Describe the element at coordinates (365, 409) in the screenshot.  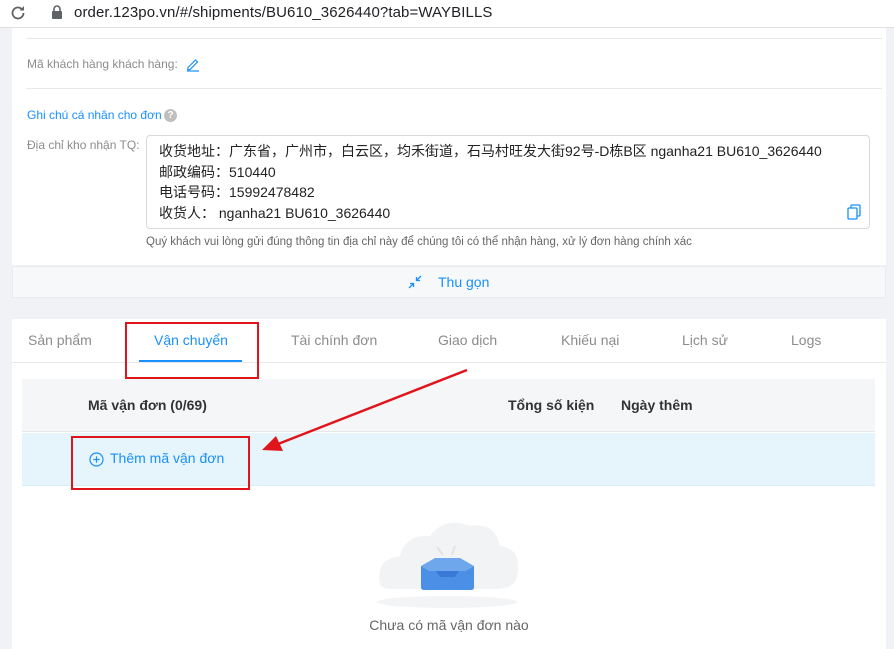
I see `annotation-arrow` at that location.